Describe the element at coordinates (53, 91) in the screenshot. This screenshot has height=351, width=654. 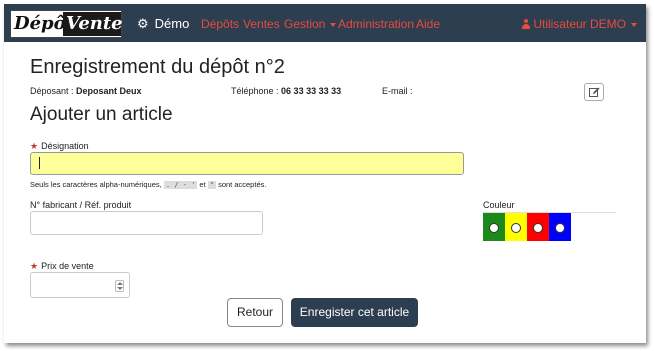
I see `depositor-label: Déposant :` at that location.